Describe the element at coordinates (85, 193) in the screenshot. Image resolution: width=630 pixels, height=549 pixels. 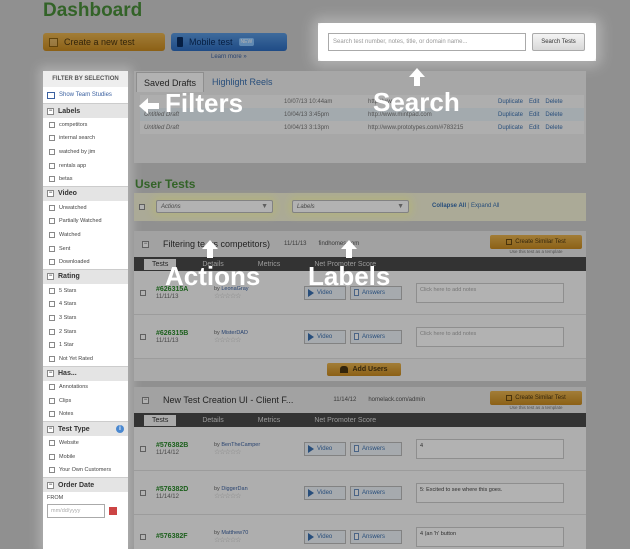
I see `filter-section-header: − Video` at that location.